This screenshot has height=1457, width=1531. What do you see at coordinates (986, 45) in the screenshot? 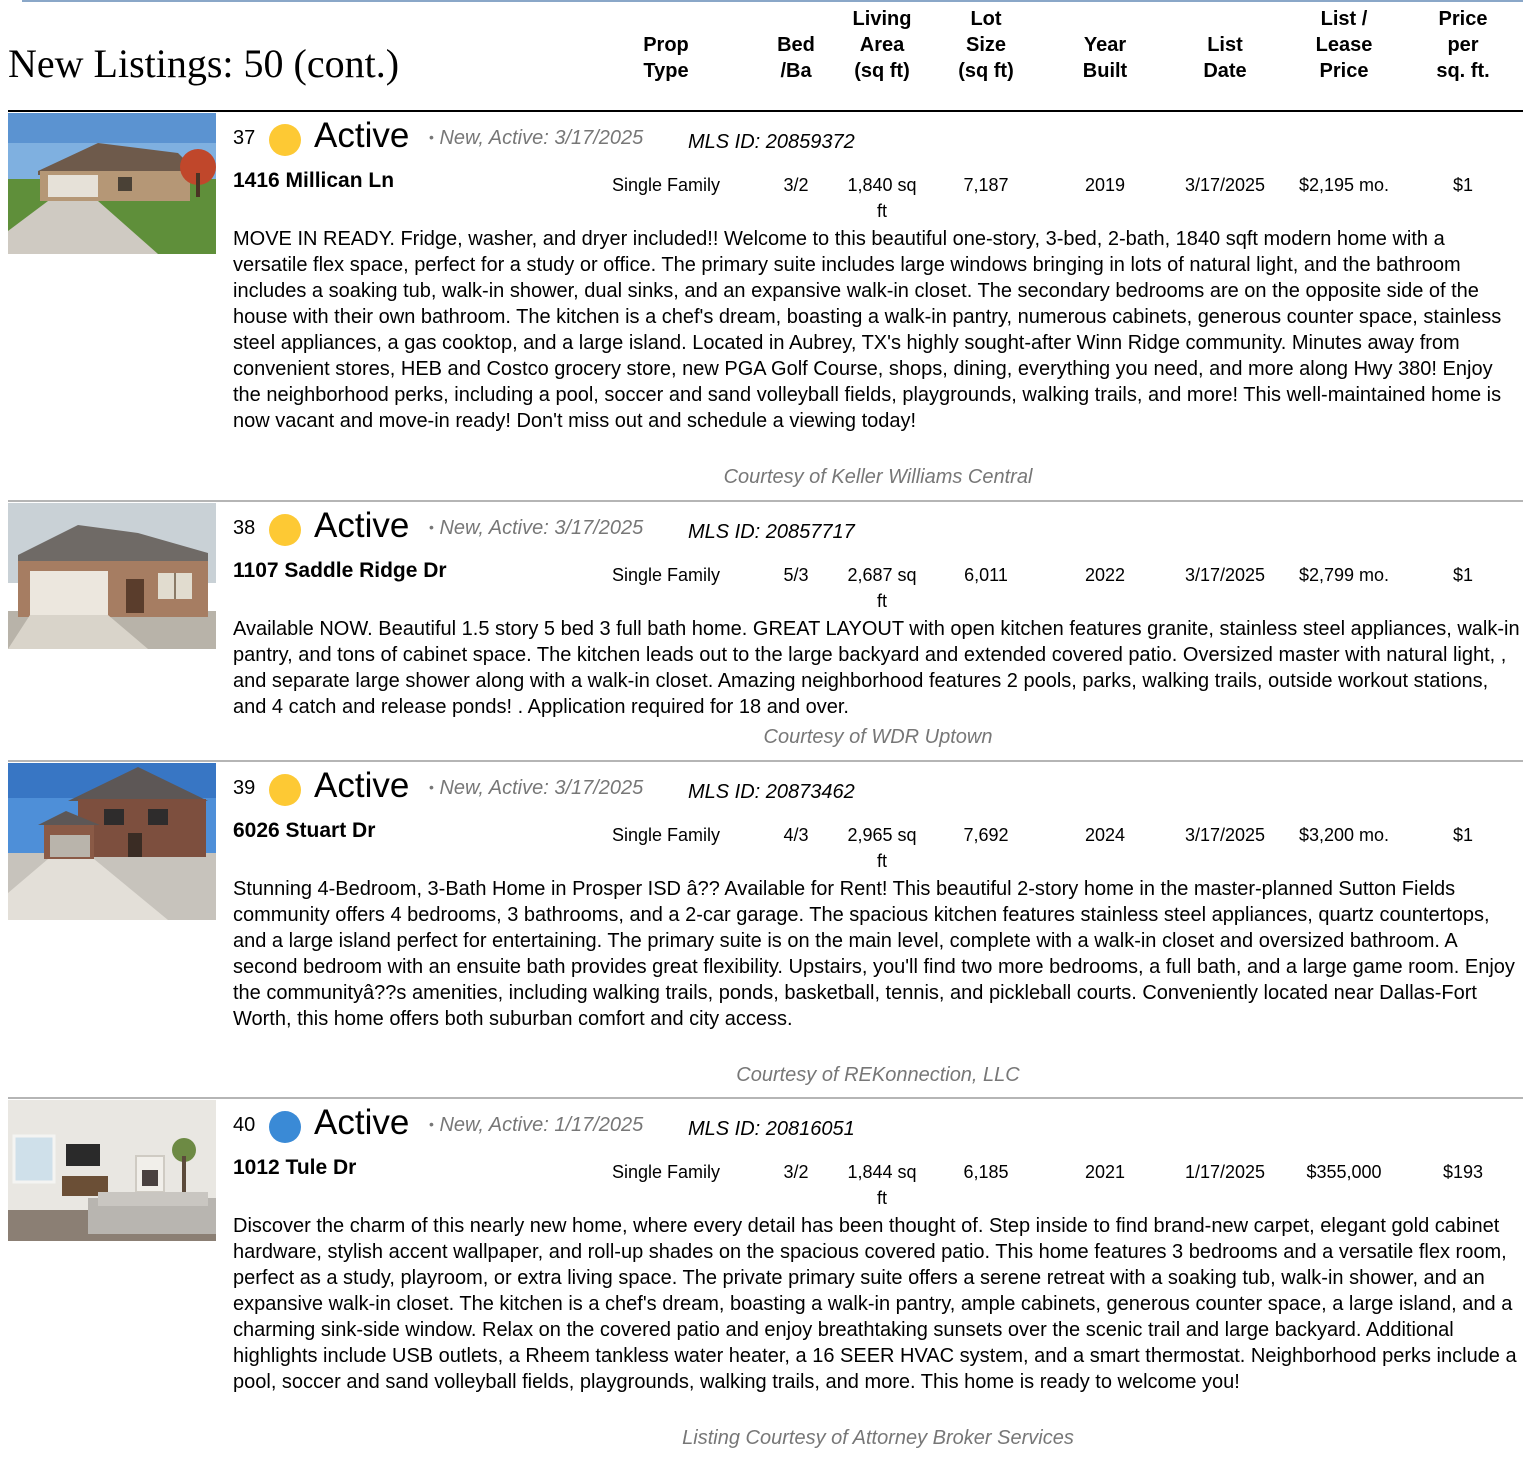
I see `column-header-lot-size: Lot Size (sq ft)` at bounding box center [986, 45].